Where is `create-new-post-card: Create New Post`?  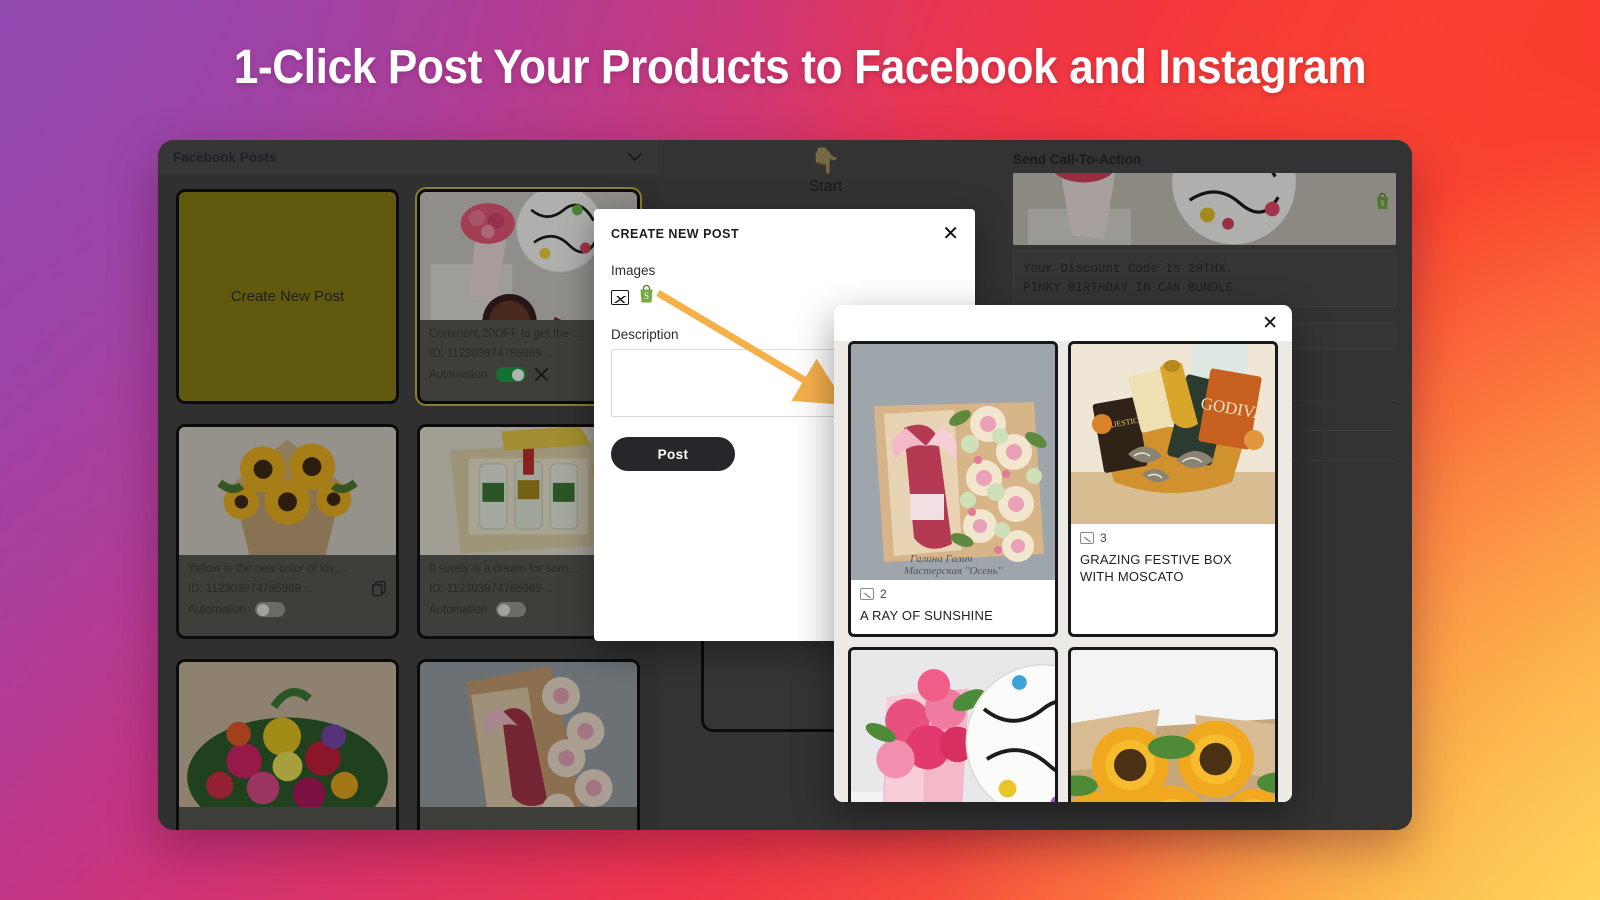
create-new-post-card: Create New Post is located at coordinates (287, 296).